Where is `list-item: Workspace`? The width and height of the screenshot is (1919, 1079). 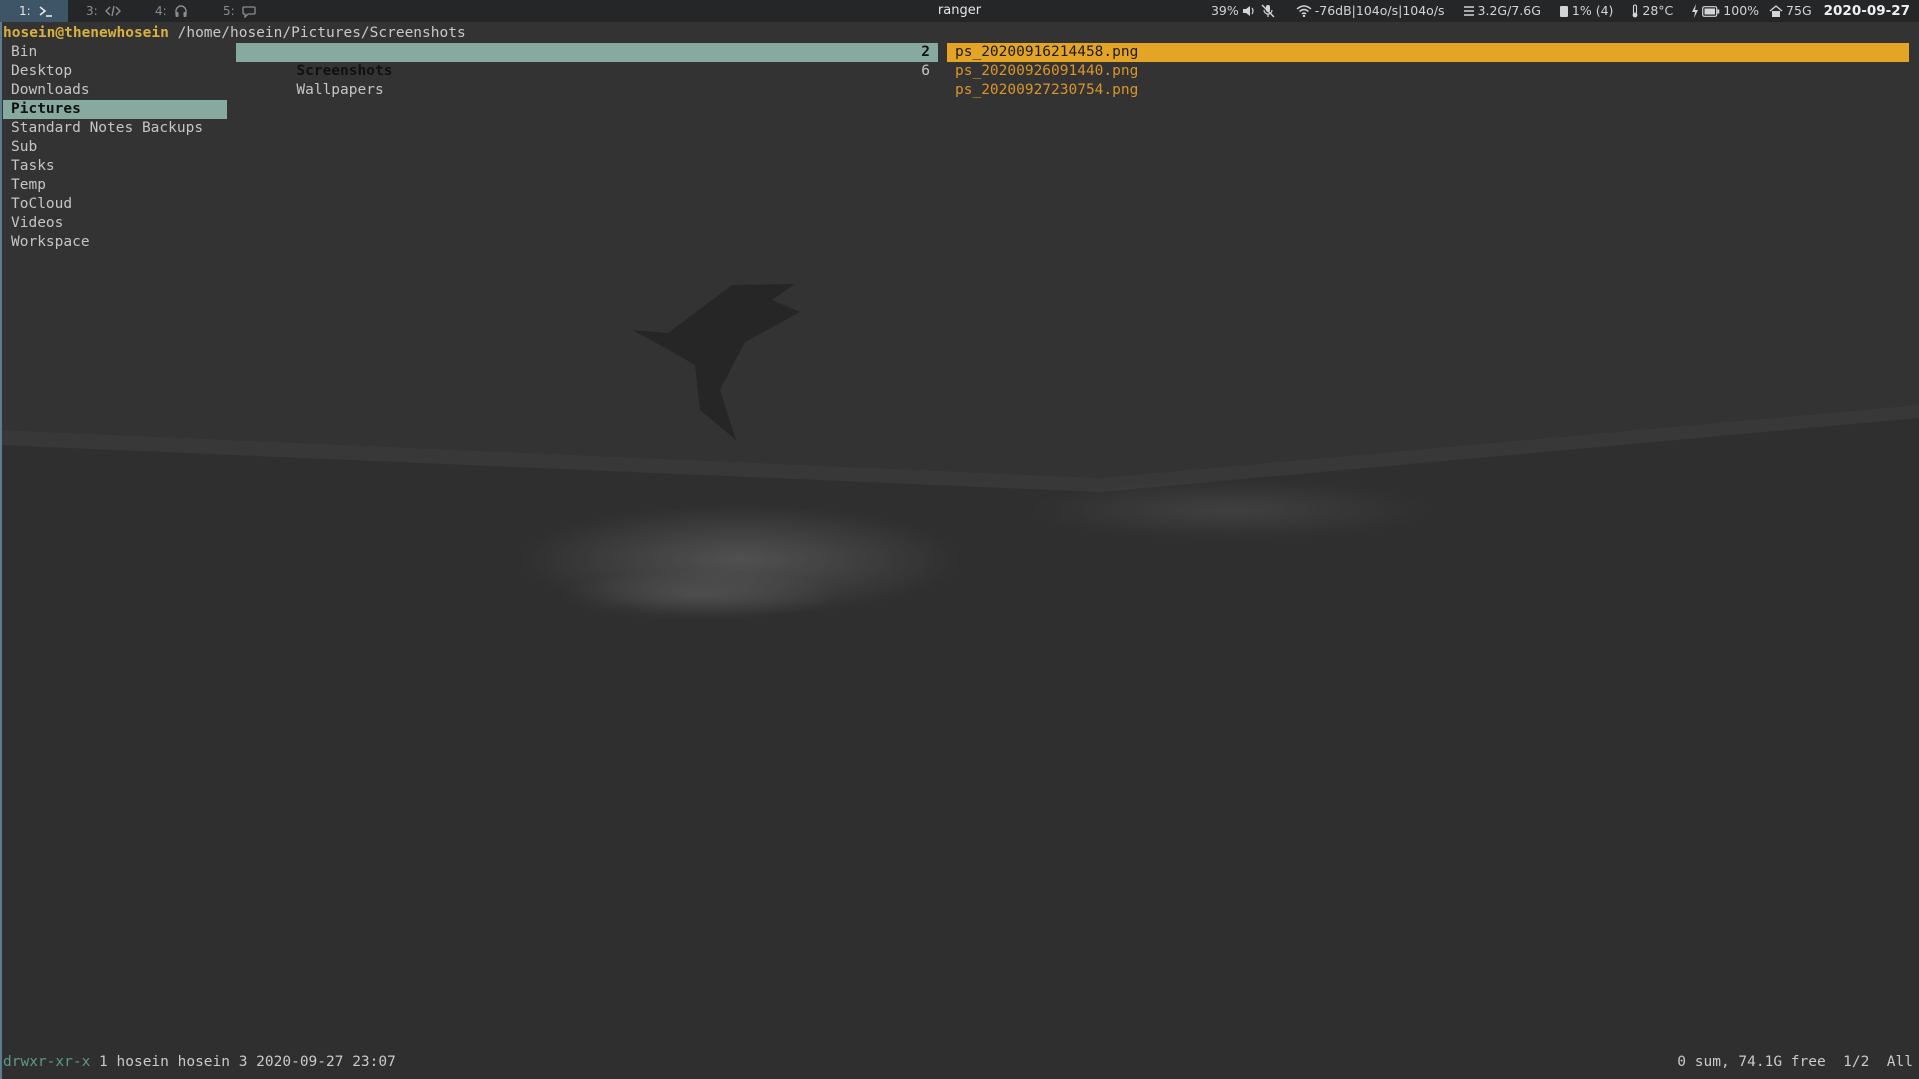
list-item: Workspace is located at coordinates (115, 242).